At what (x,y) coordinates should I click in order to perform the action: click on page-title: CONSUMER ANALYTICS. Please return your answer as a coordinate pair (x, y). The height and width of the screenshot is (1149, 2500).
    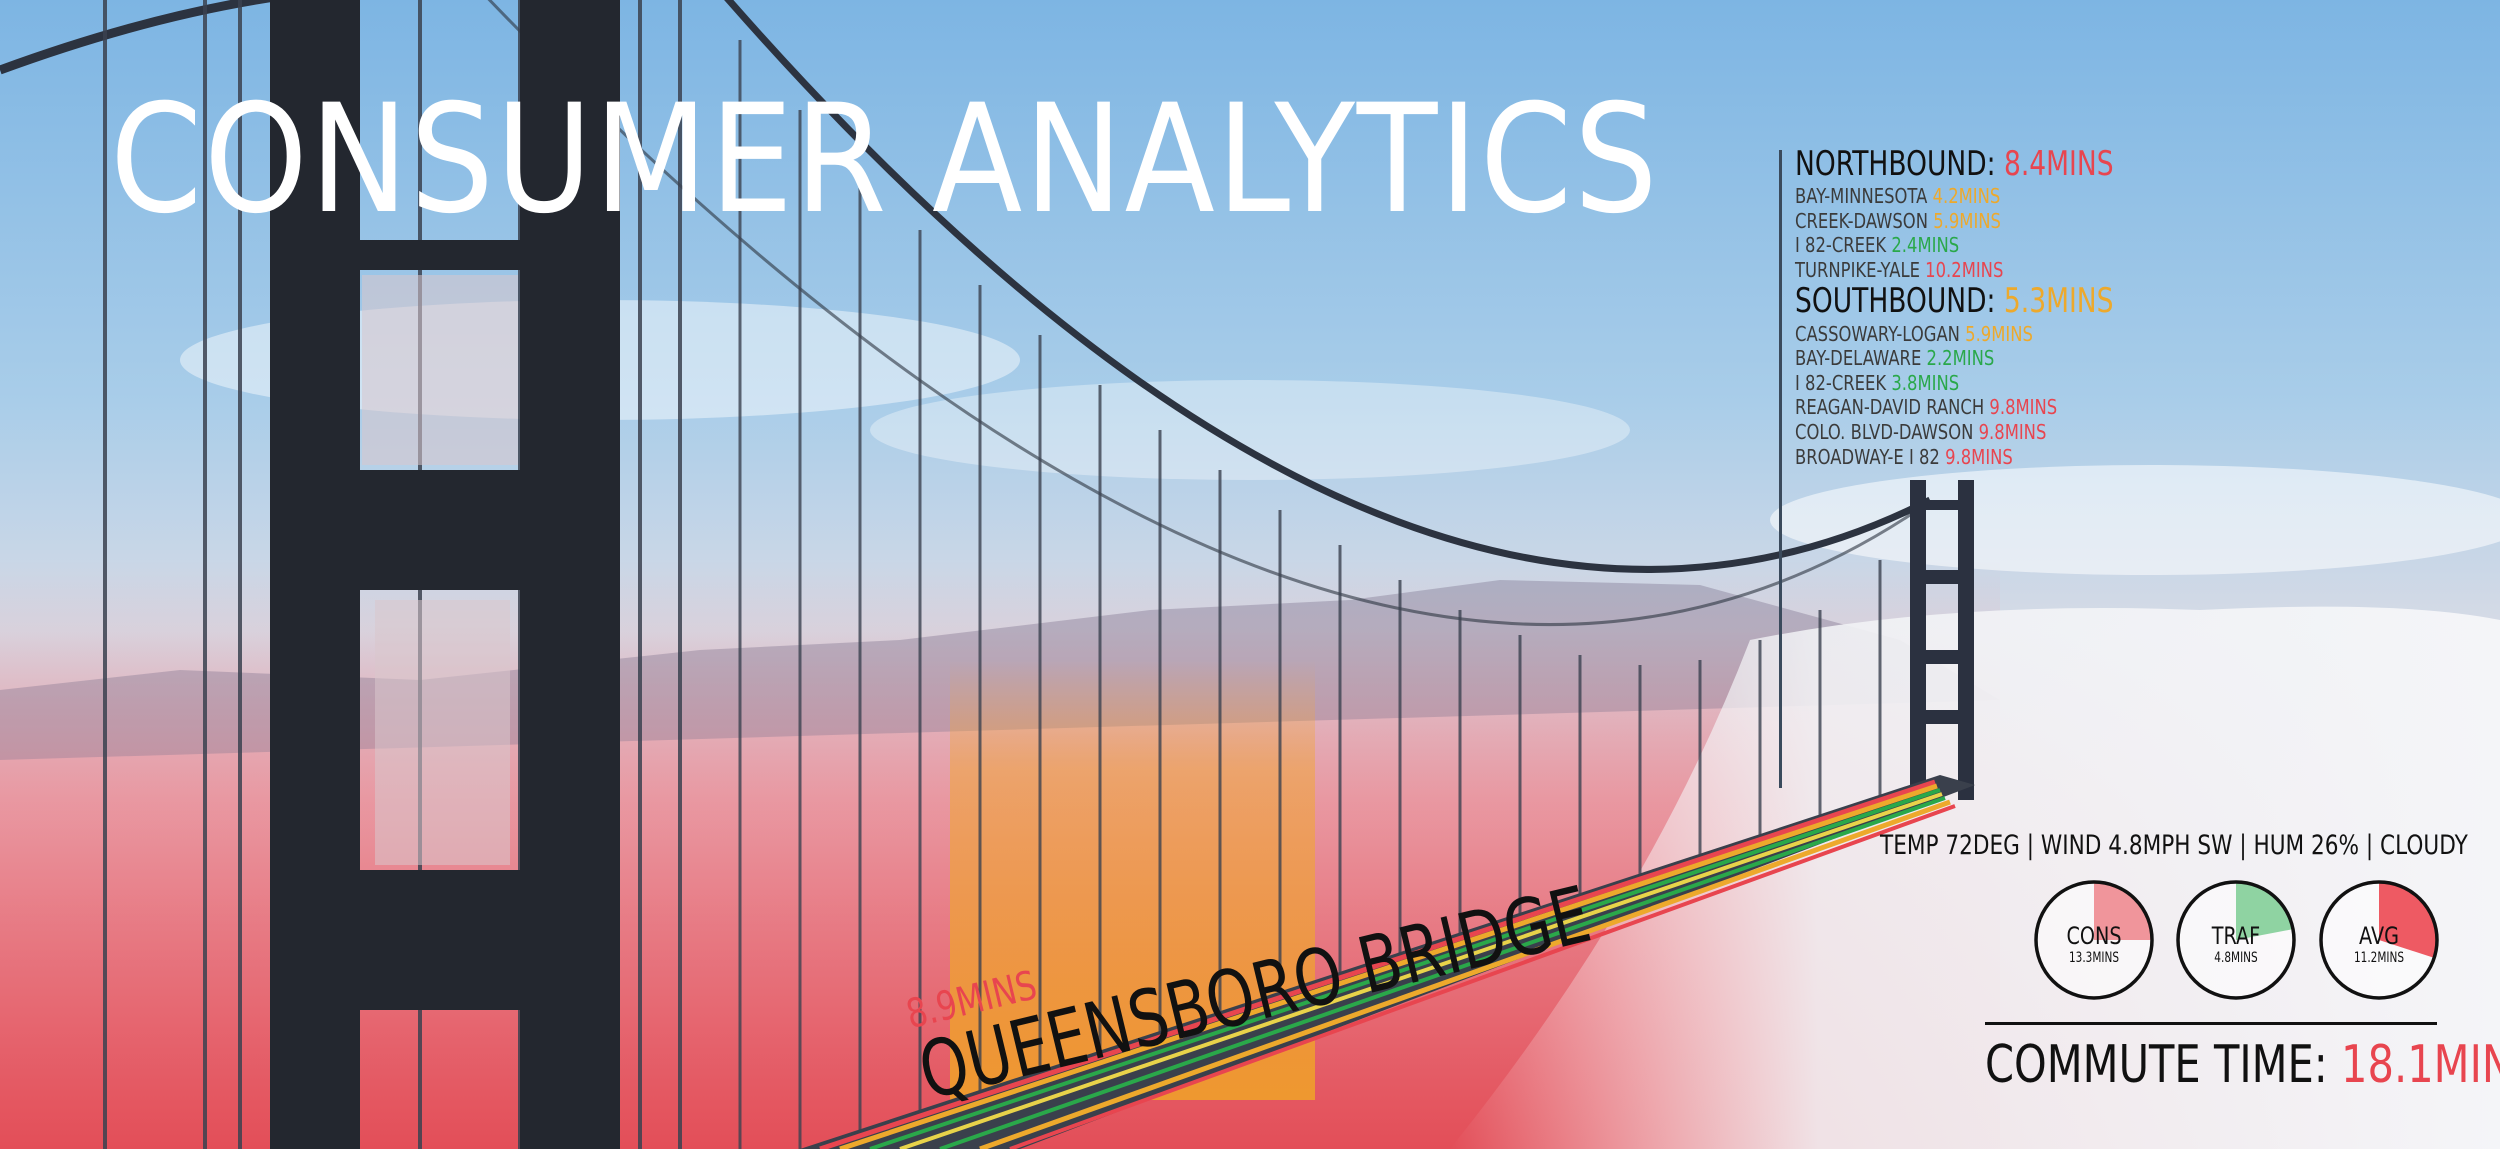
    Looking at the image, I should click on (885, 160).